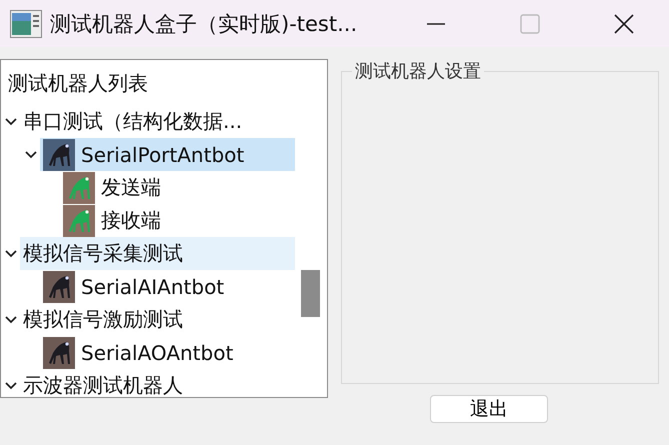 Image resolution: width=669 pixels, height=445 pixels. I want to click on tree-header: 测试机器人列表, so click(78, 83).